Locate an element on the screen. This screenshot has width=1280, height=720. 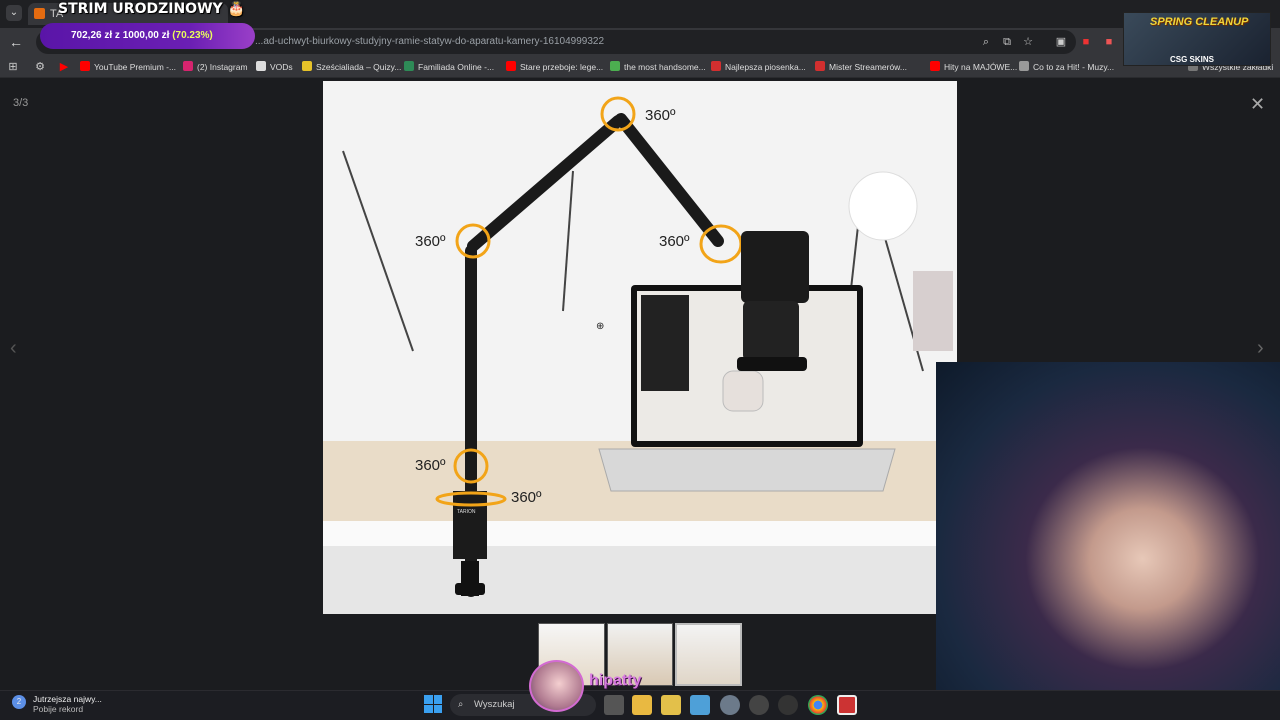
brand-label: TARION is located at coordinates (466, 512).